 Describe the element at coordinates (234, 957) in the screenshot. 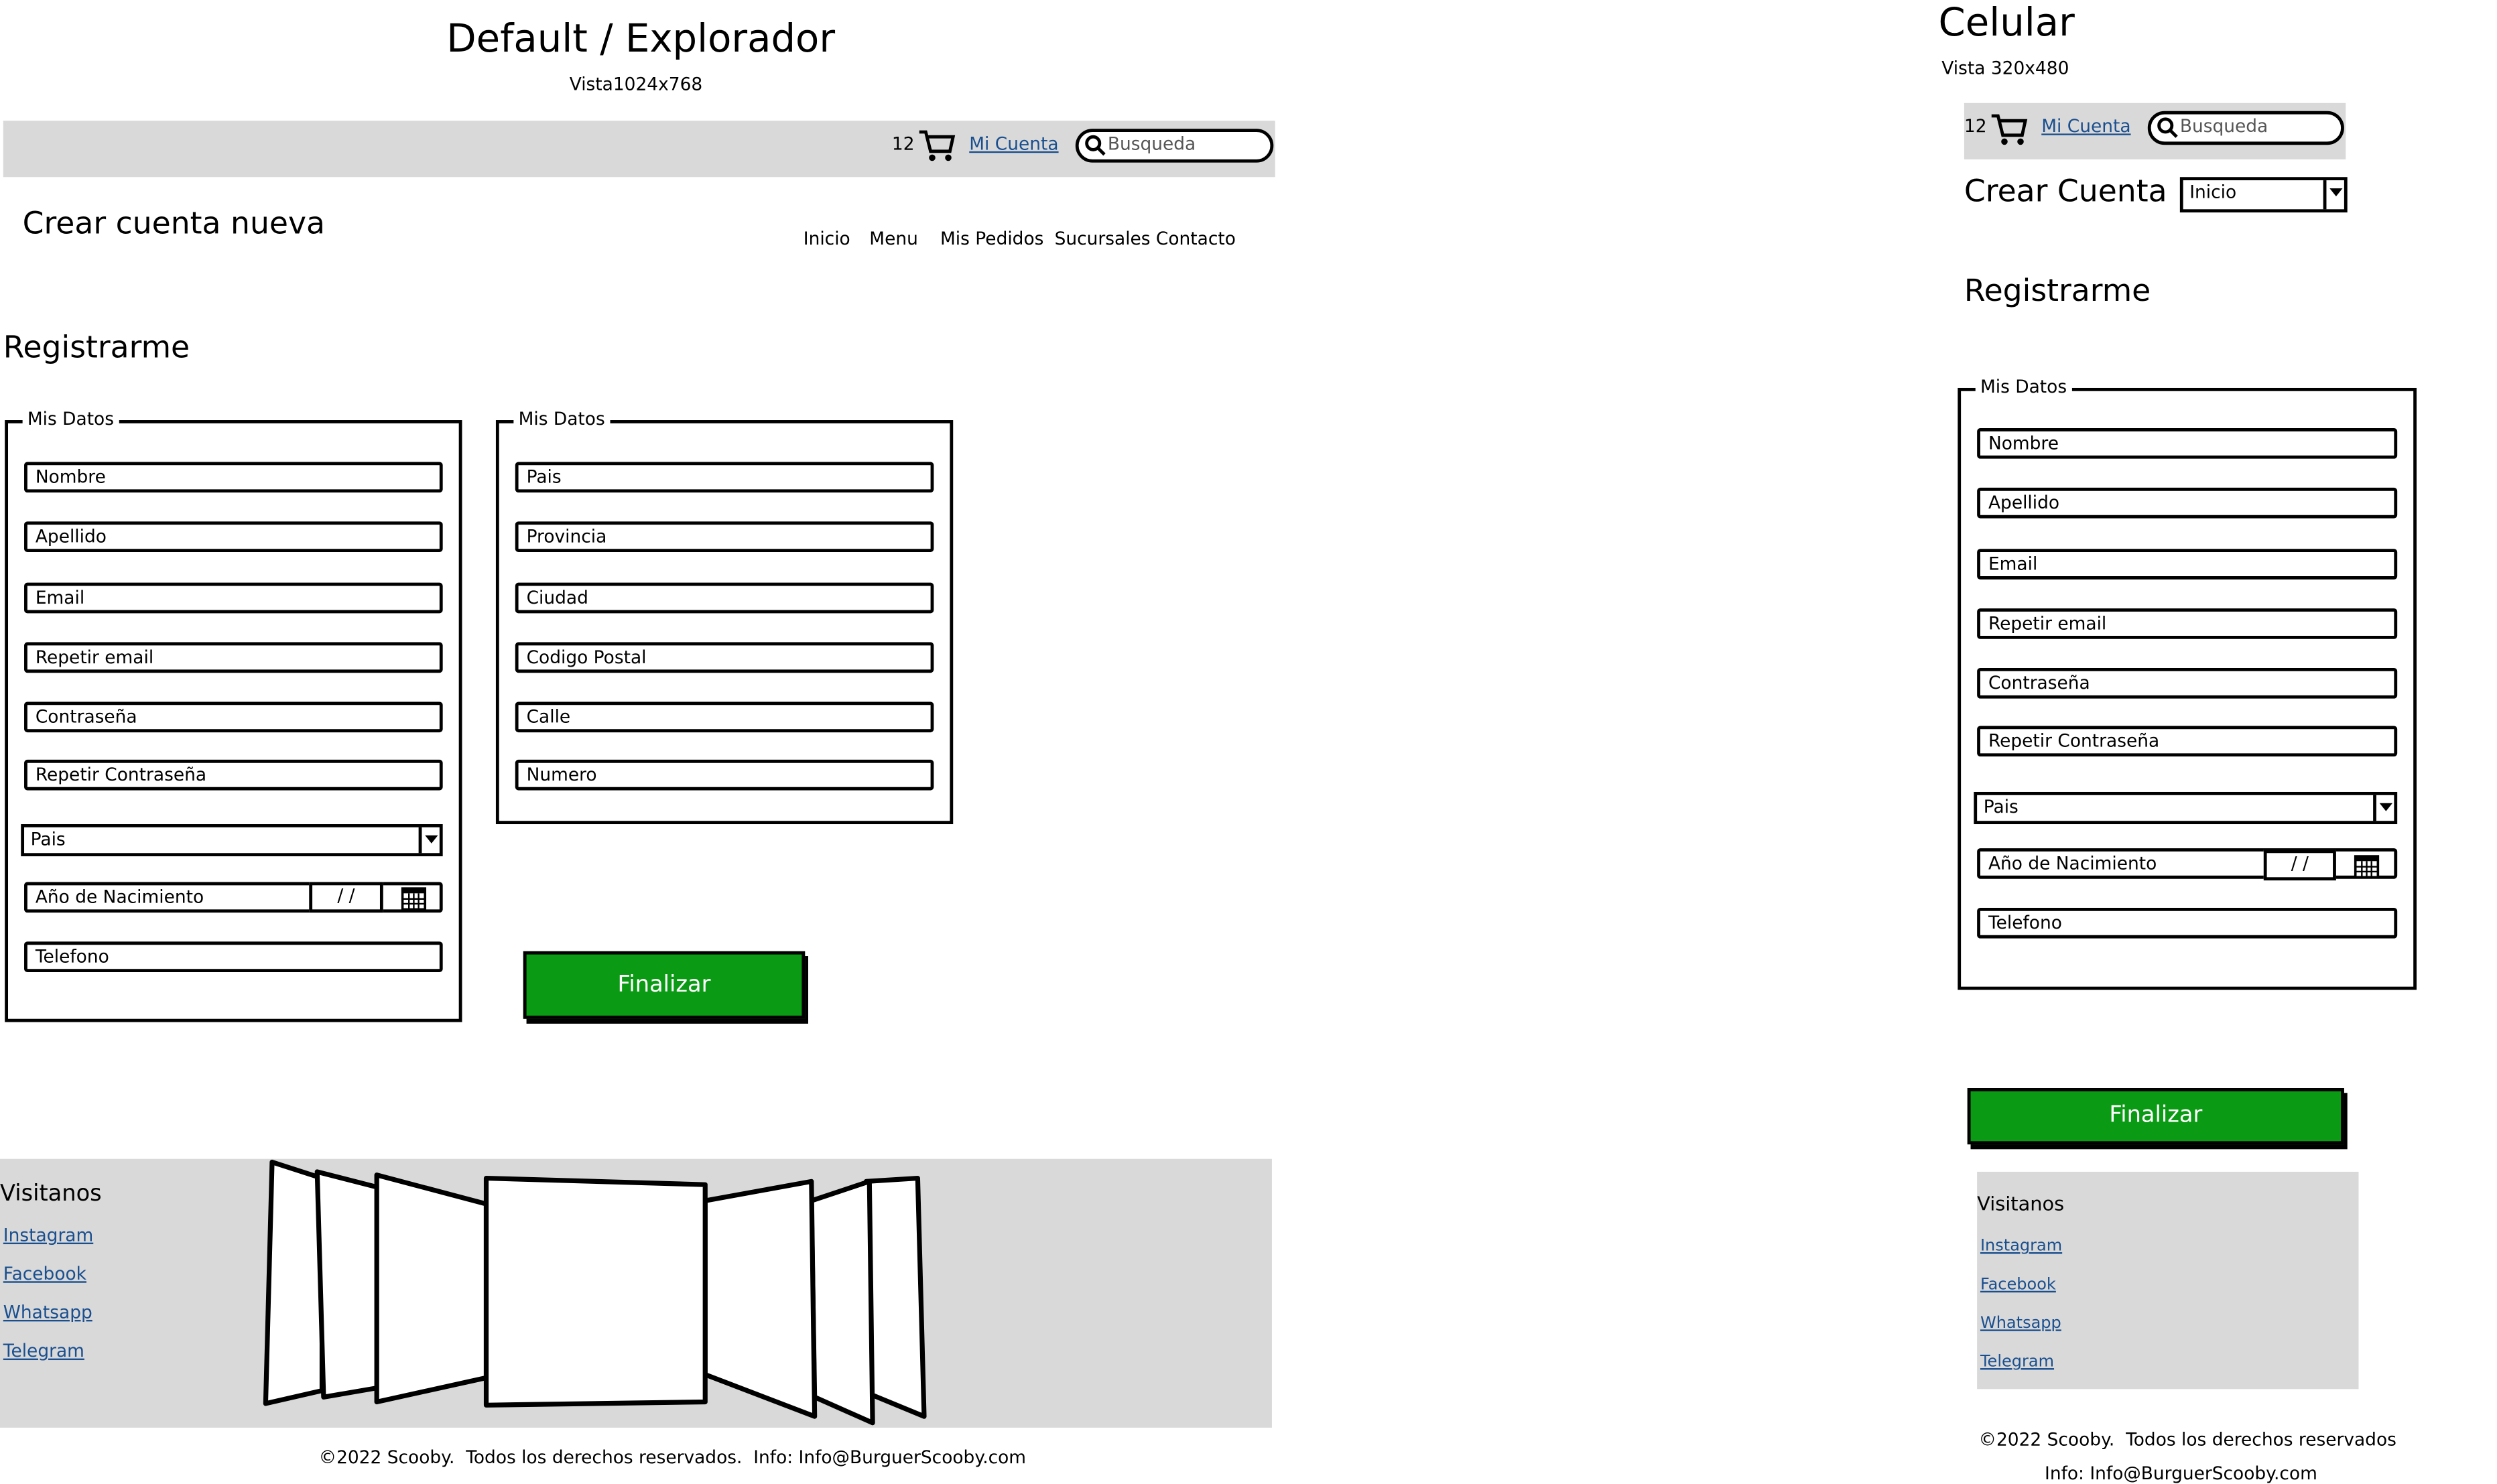

I see `phone-field: Telefono` at that location.